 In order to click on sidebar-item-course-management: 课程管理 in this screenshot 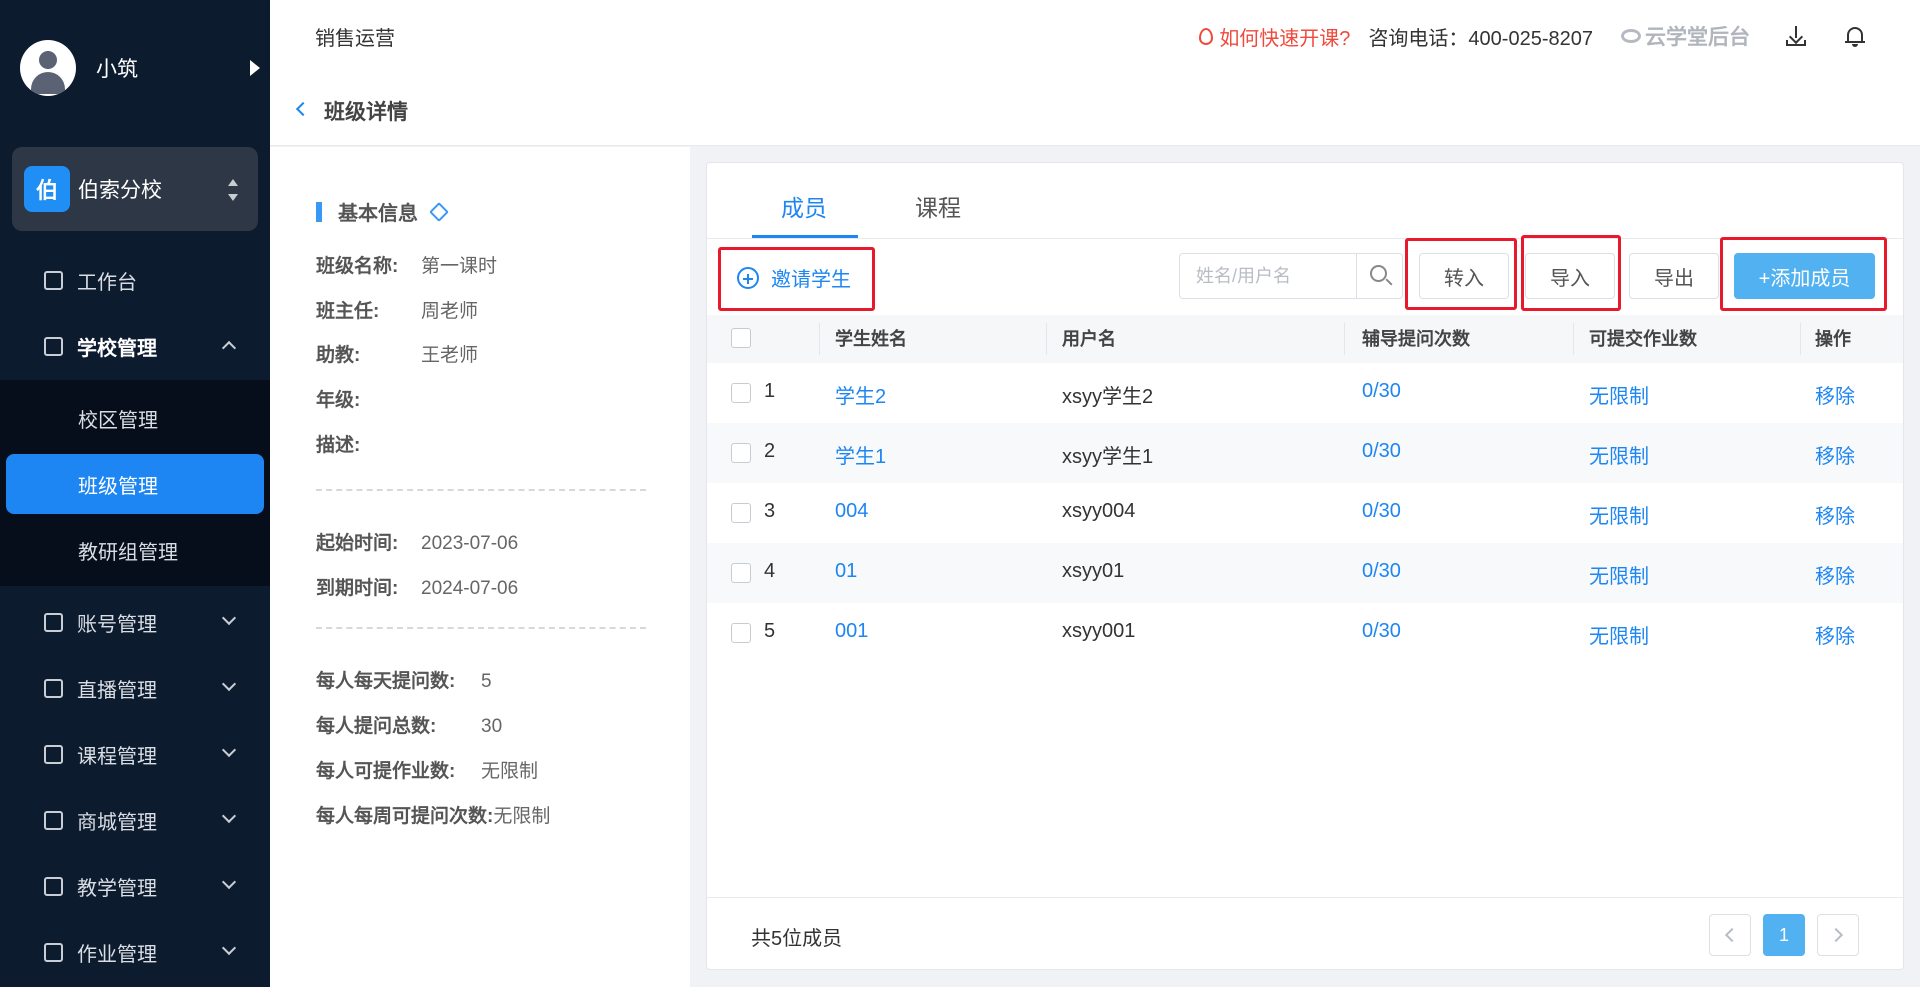, I will do `click(135, 754)`.